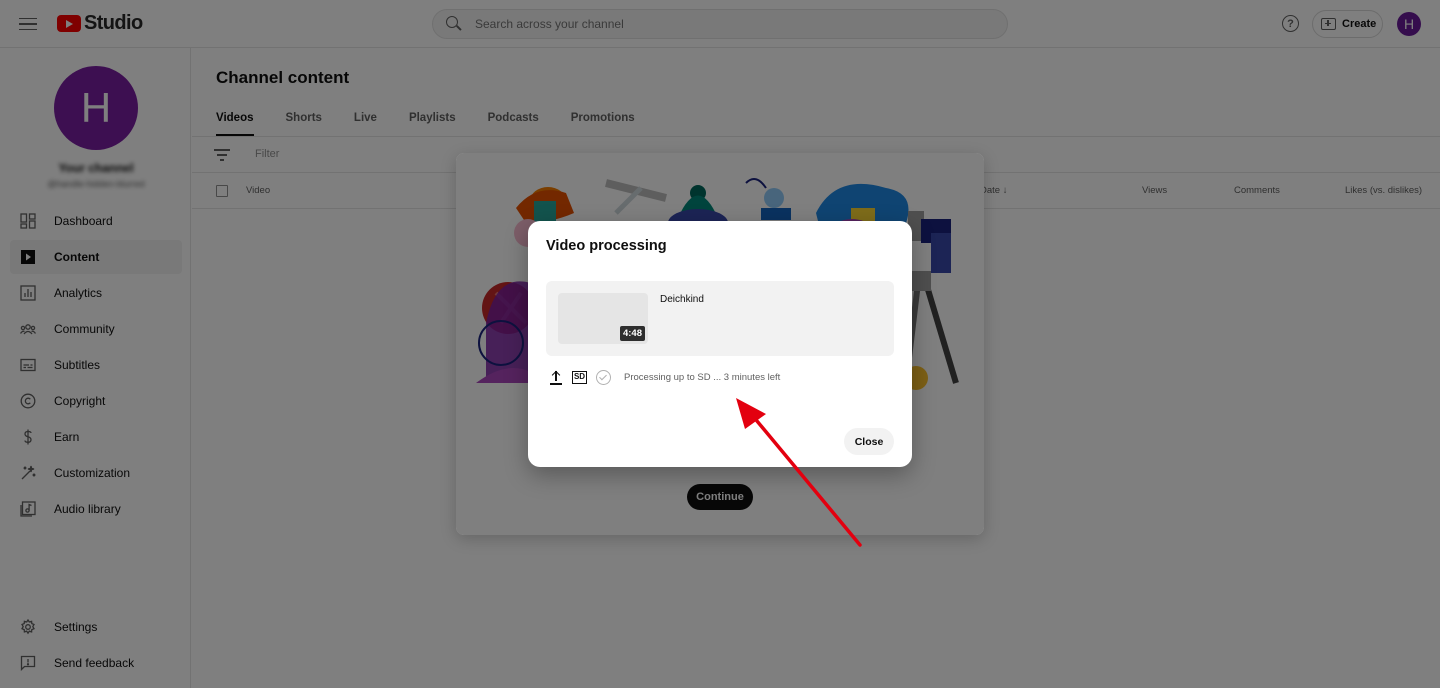 The width and height of the screenshot is (1440, 688). I want to click on duration-badge: 4:48, so click(632, 333).